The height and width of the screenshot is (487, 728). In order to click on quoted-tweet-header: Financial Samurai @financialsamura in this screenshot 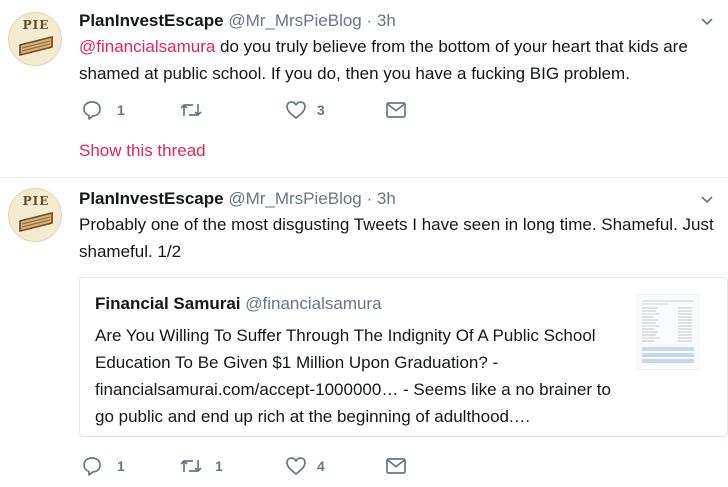, I will do `click(238, 304)`.